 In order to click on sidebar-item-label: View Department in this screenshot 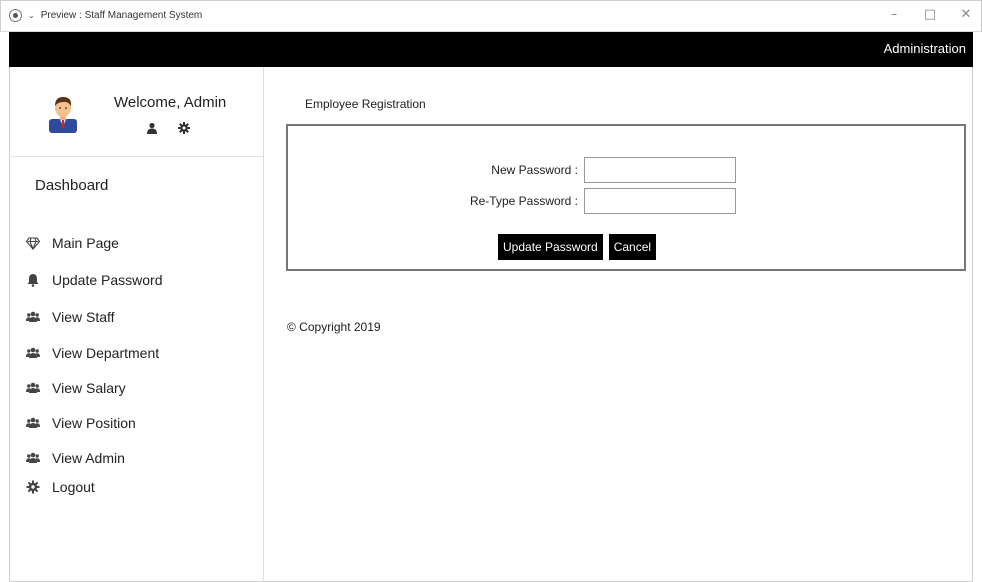, I will do `click(106, 353)`.